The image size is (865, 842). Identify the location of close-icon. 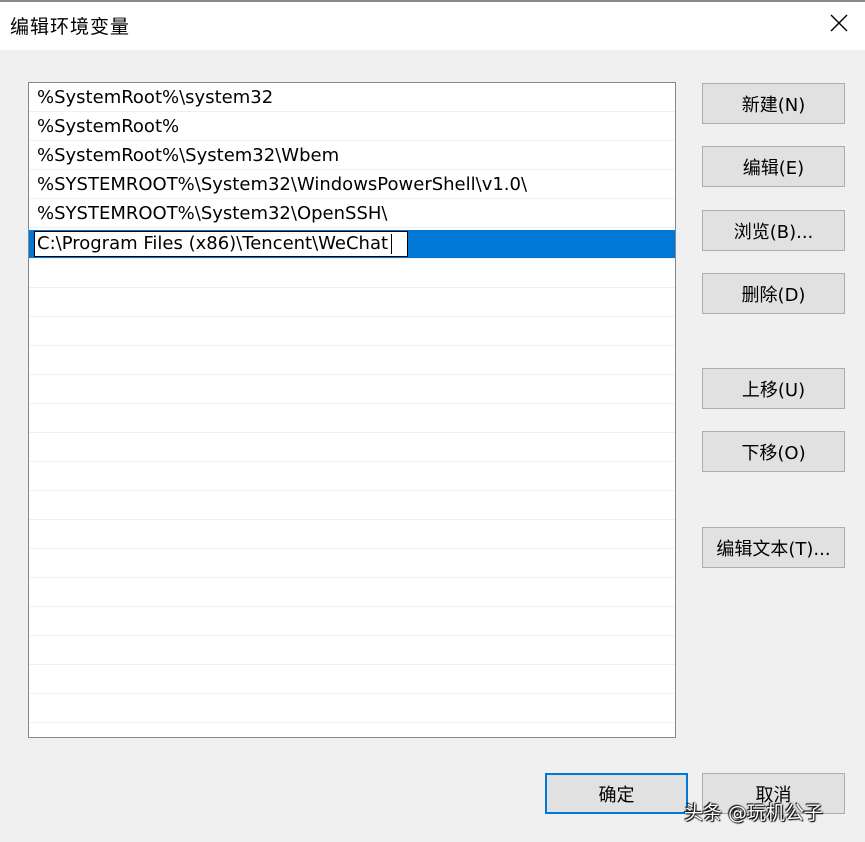
(839, 25).